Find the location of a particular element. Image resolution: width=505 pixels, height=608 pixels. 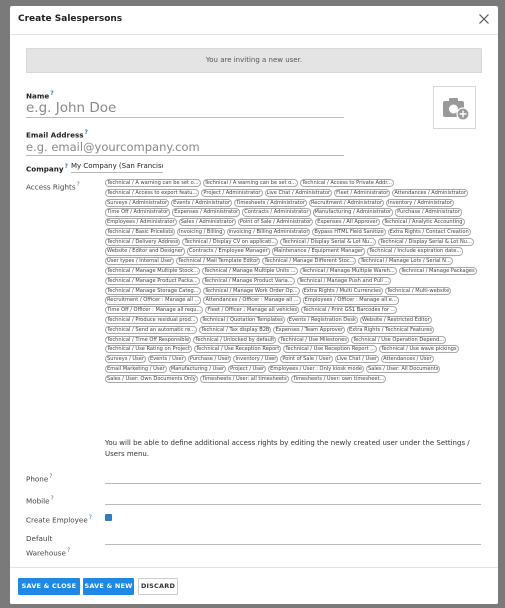

access-right-tag: Technical / Basic Pricelists is located at coordinates (140, 232).